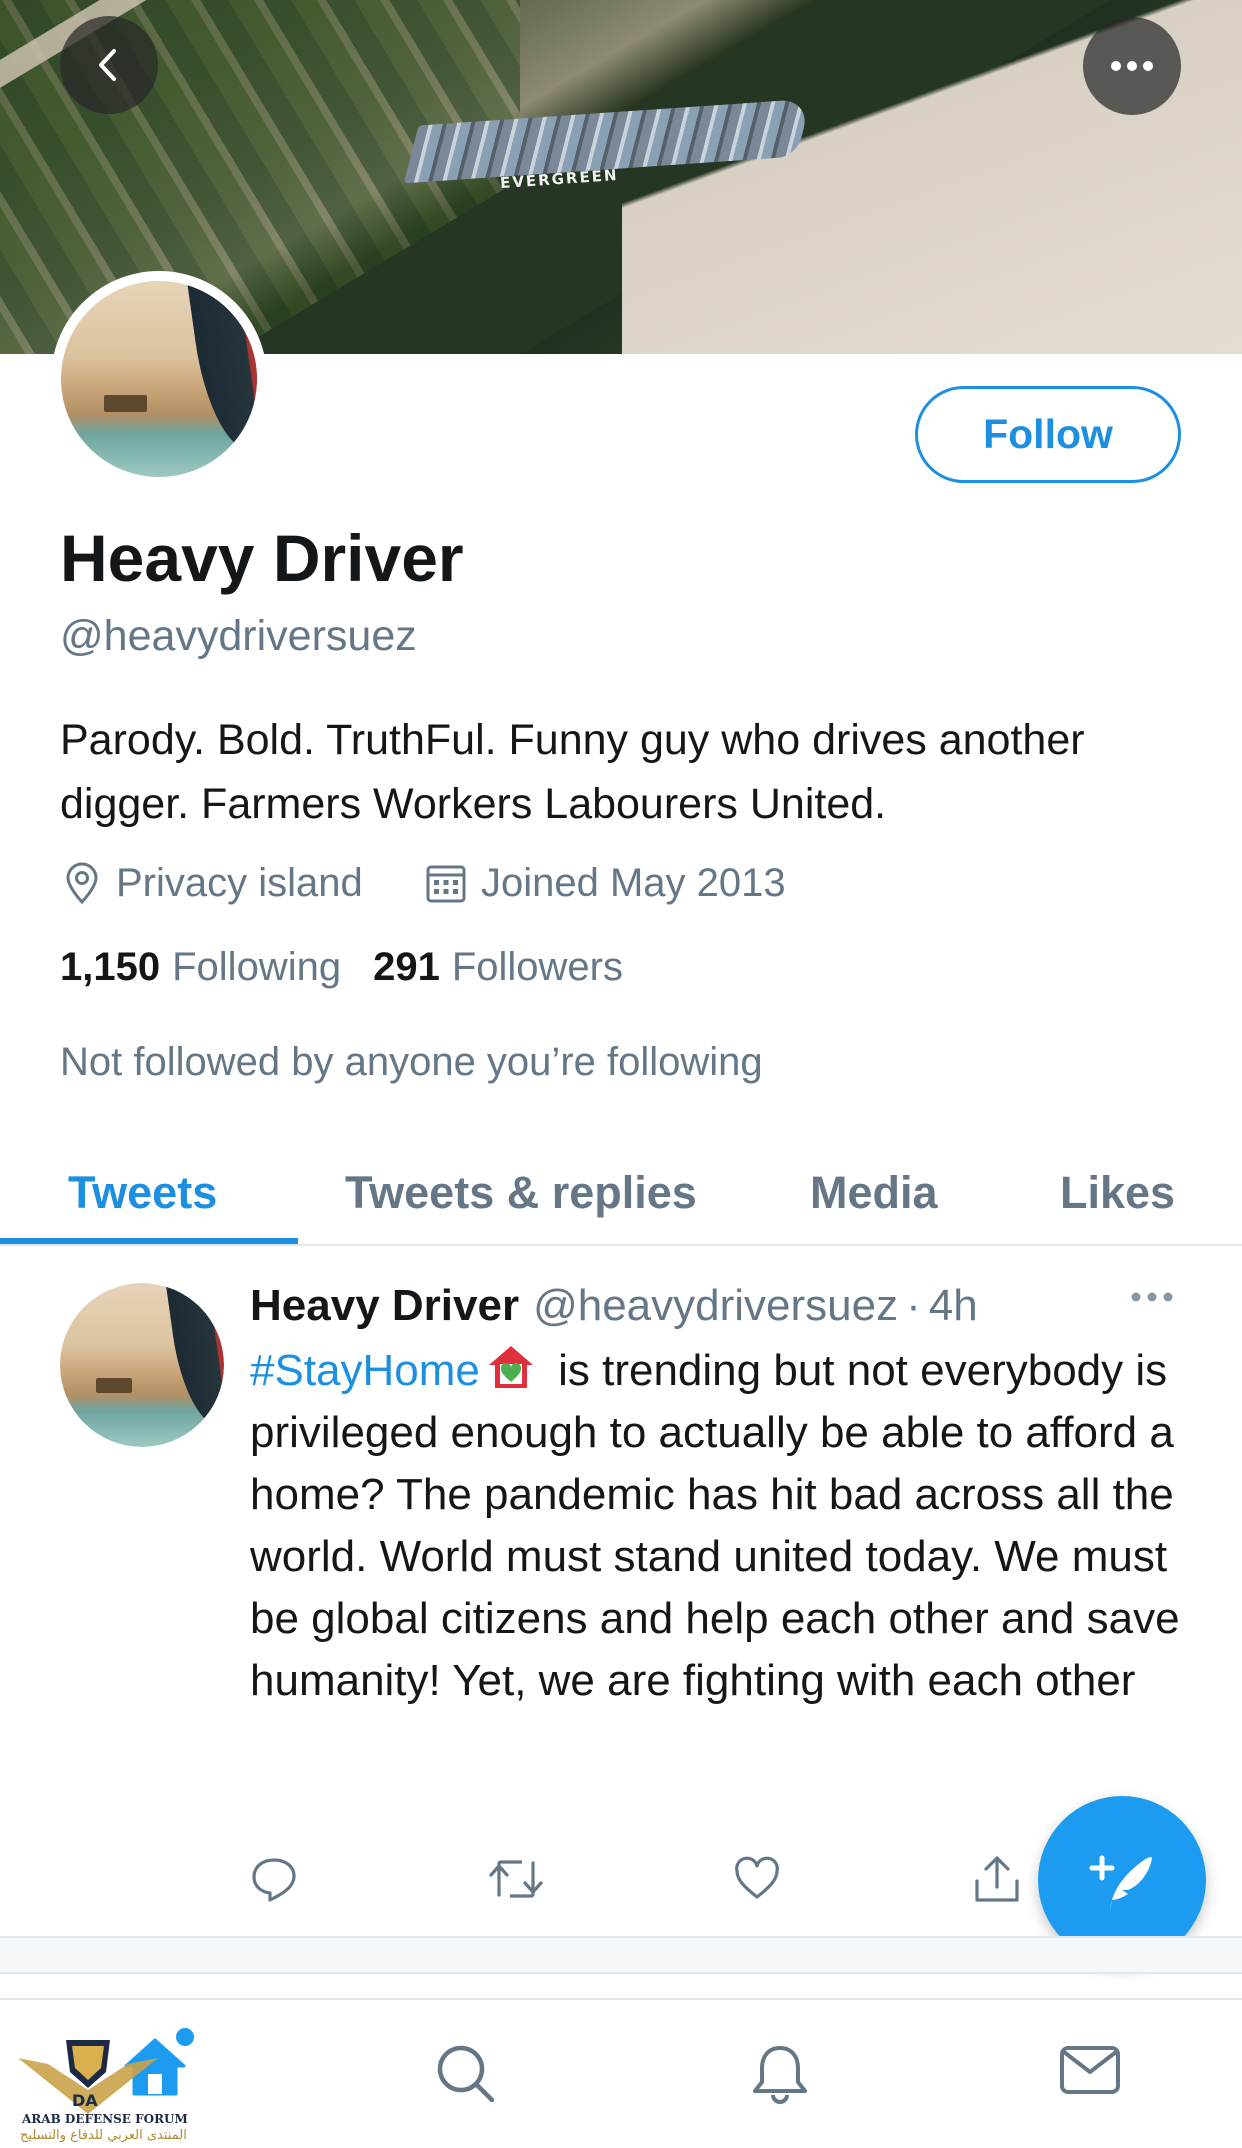 The width and height of the screenshot is (1242, 2148). Describe the element at coordinates (1120, 1882) in the screenshot. I see `compose-feather-icon` at that location.